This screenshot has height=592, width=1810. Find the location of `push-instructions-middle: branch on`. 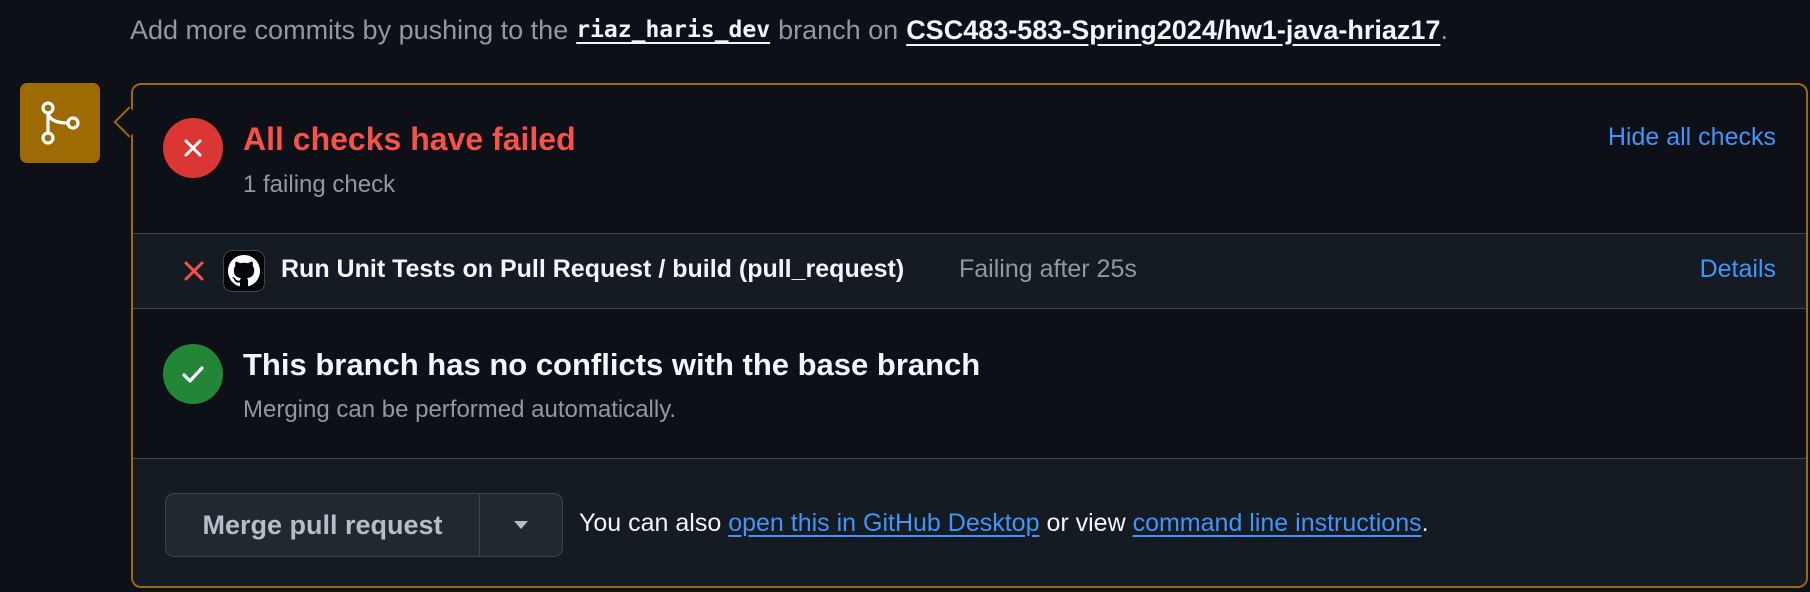

push-instructions-middle: branch on is located at coordinates (838, 29).